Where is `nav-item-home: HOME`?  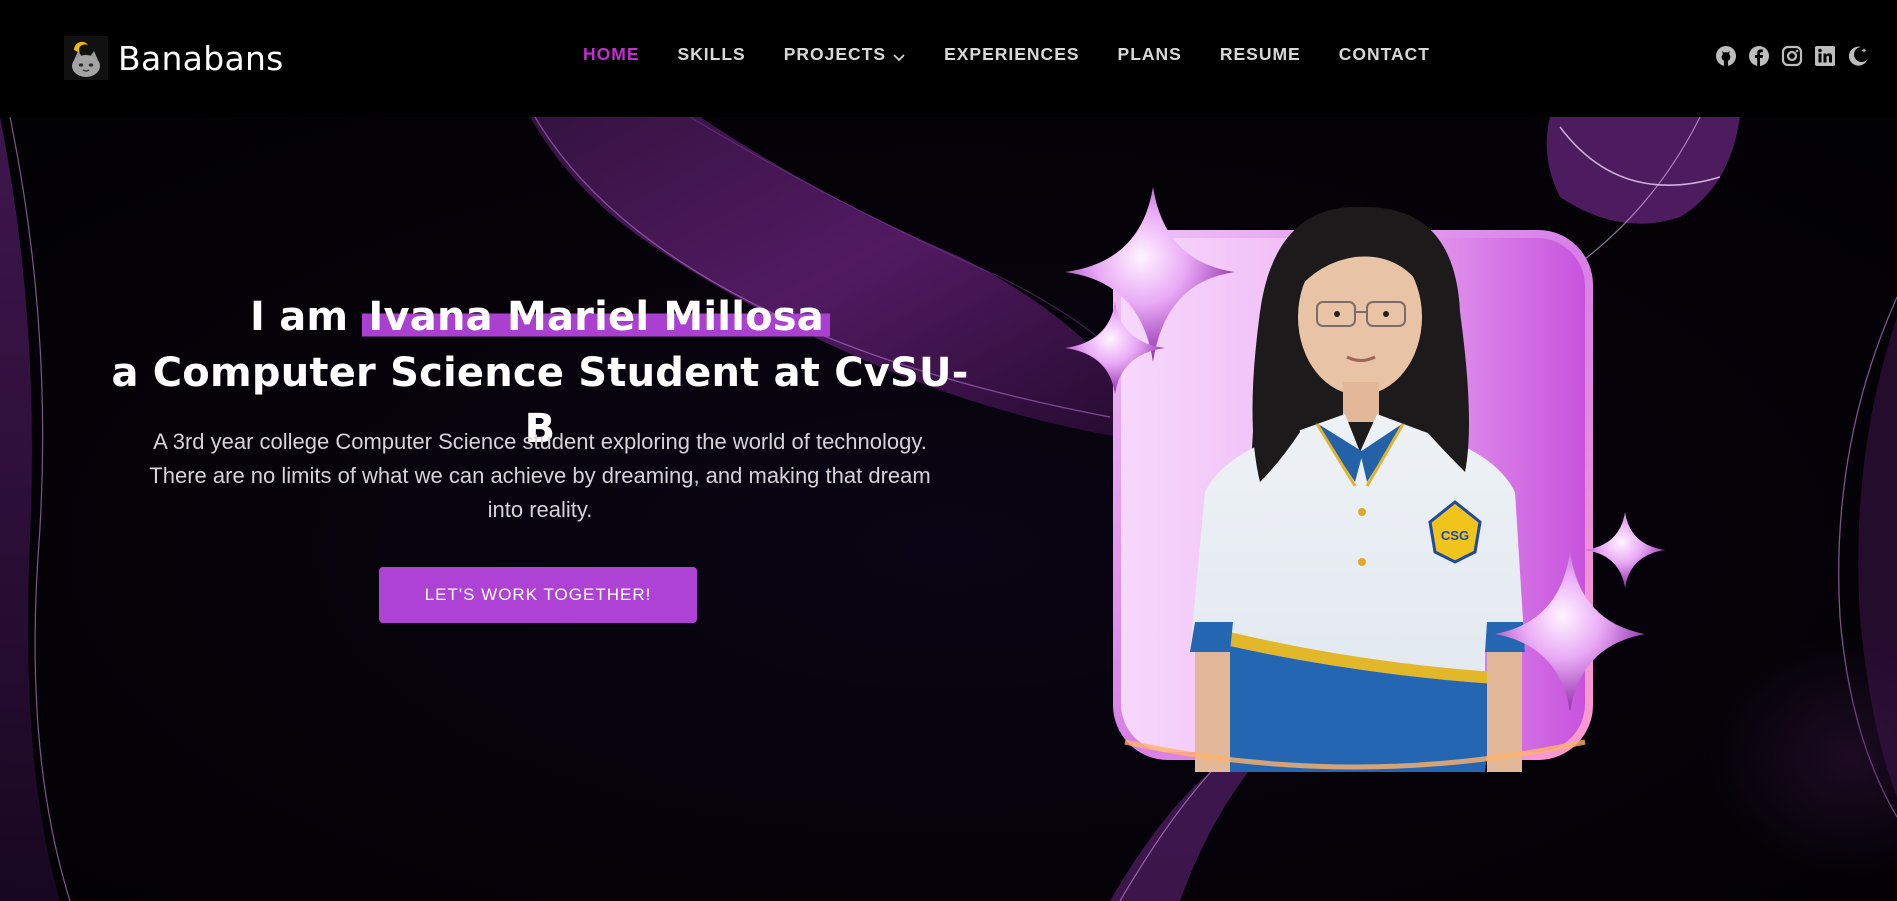 nav-item-home: HOME is located at coordinates (611, 54).